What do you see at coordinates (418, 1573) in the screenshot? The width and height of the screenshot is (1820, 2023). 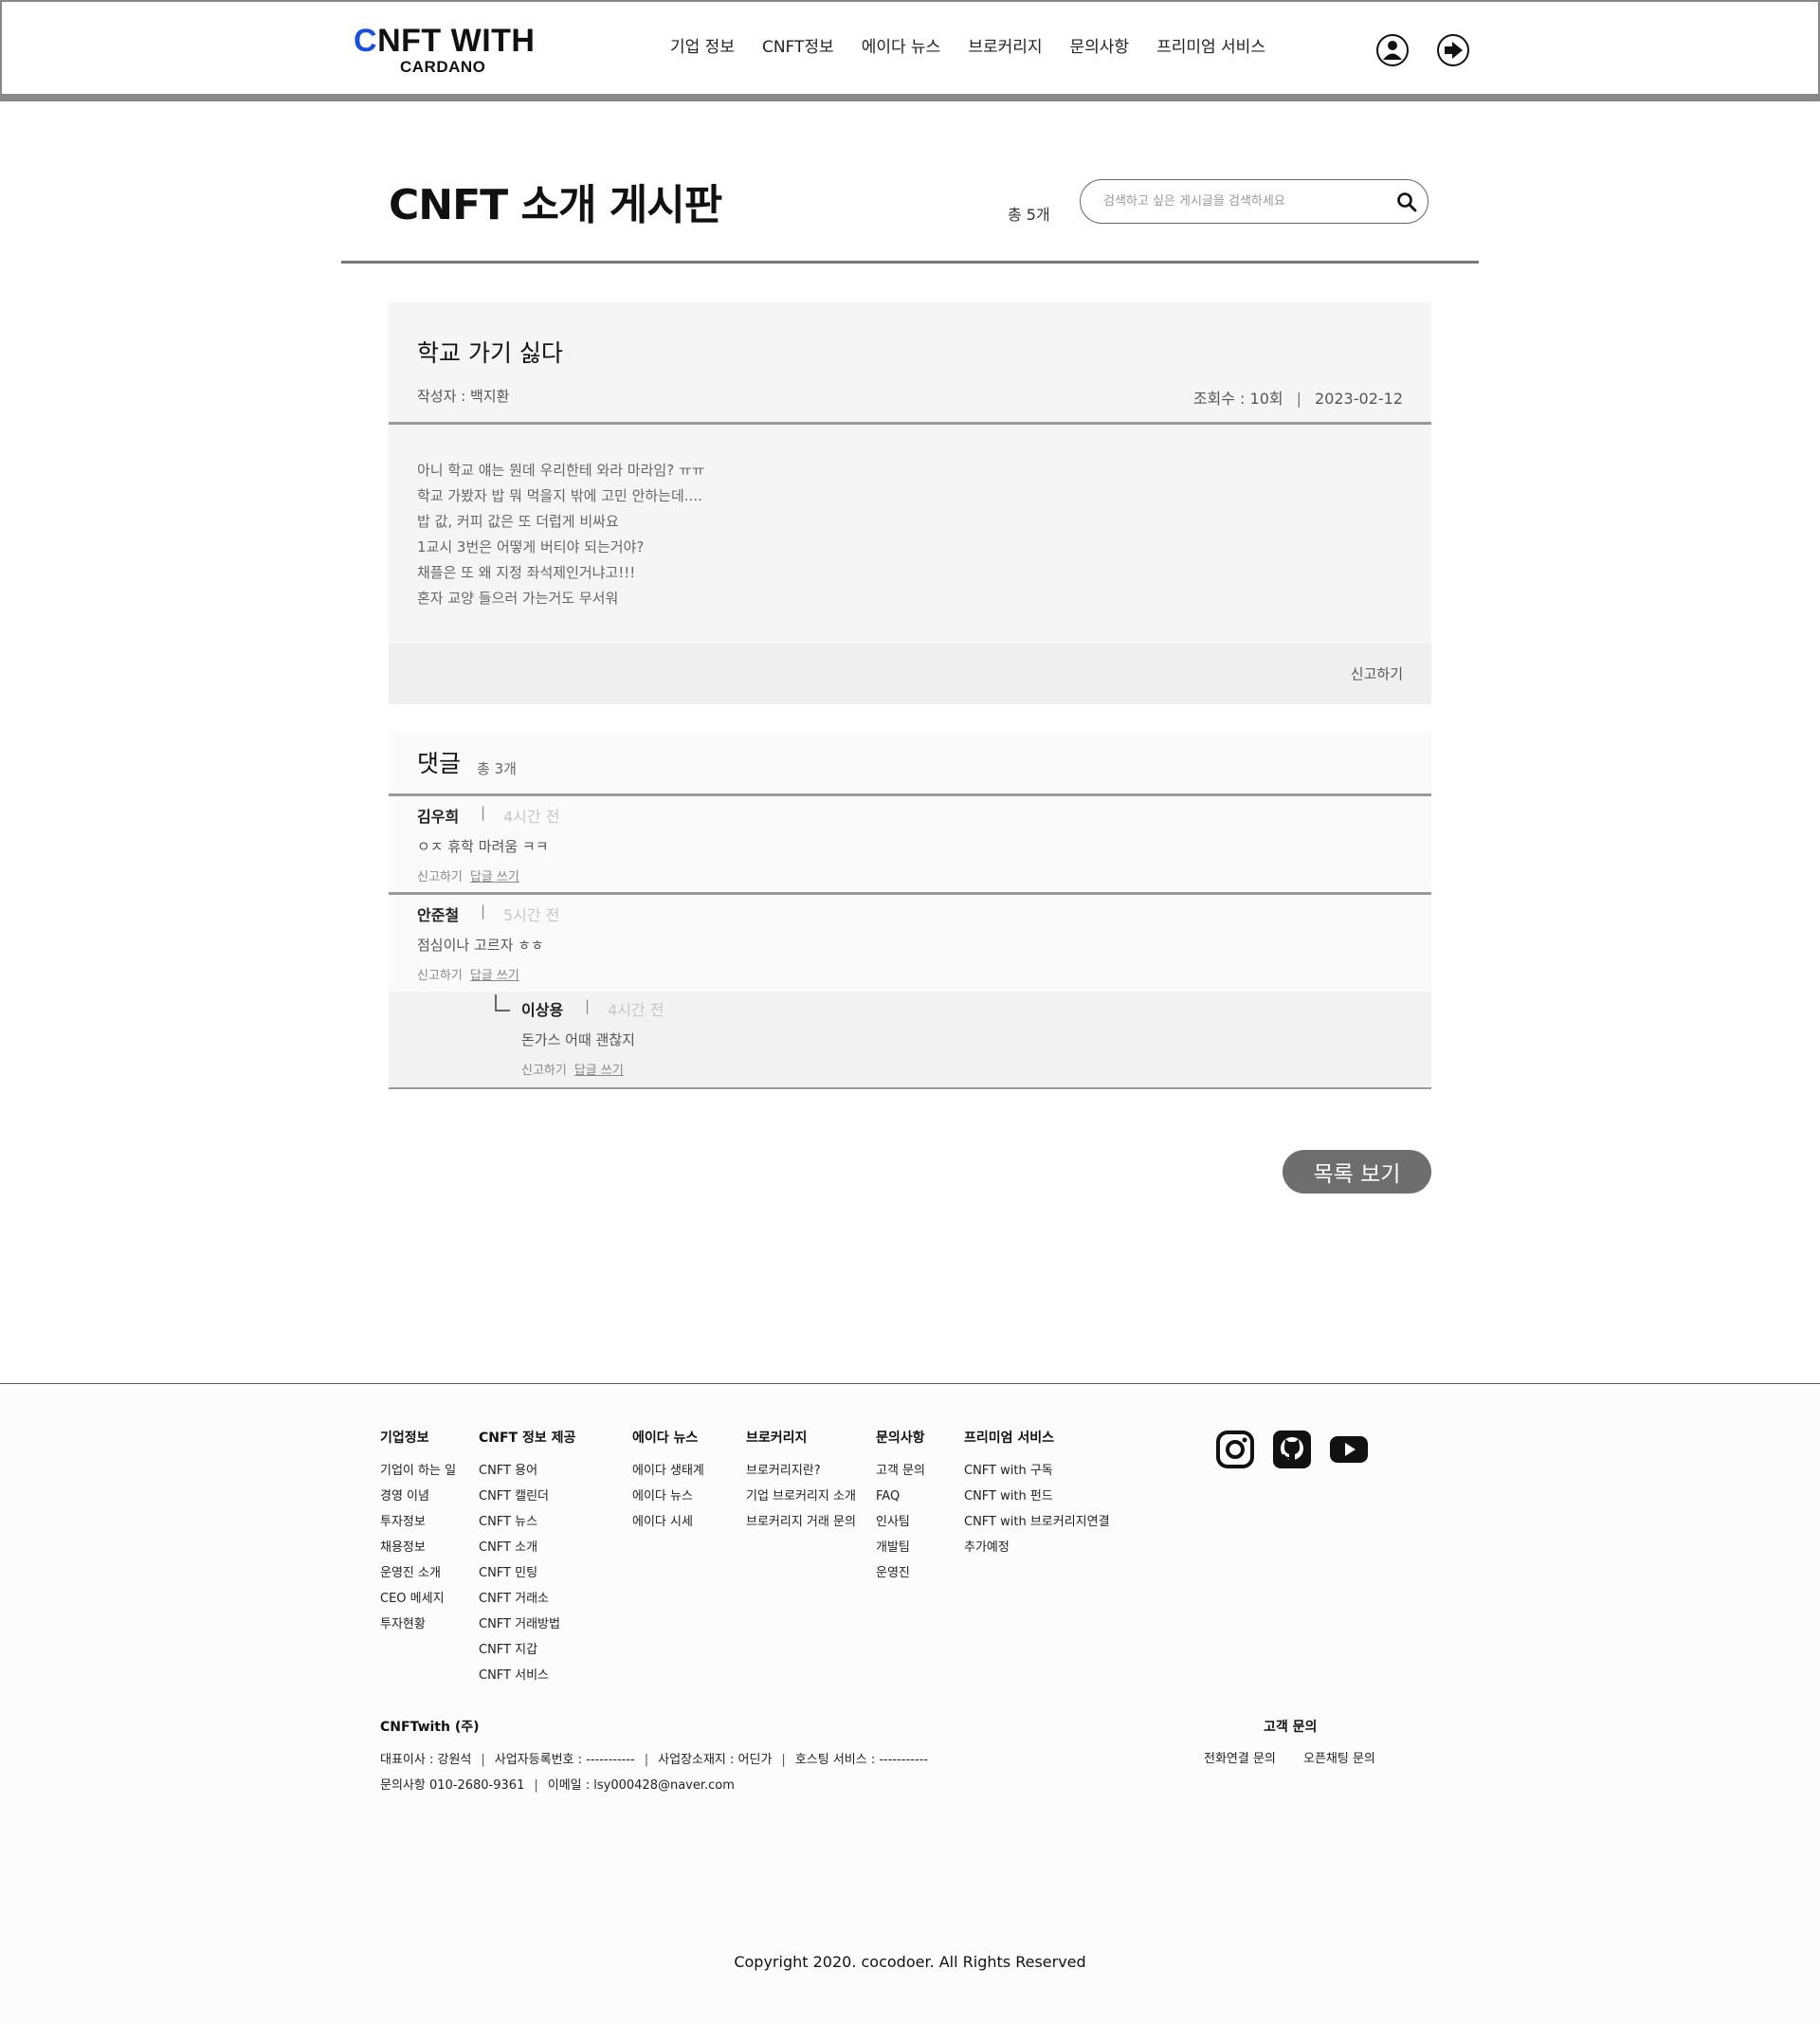 I see `footer-link: 운영진 소개` at bounding box center [418, 1573].